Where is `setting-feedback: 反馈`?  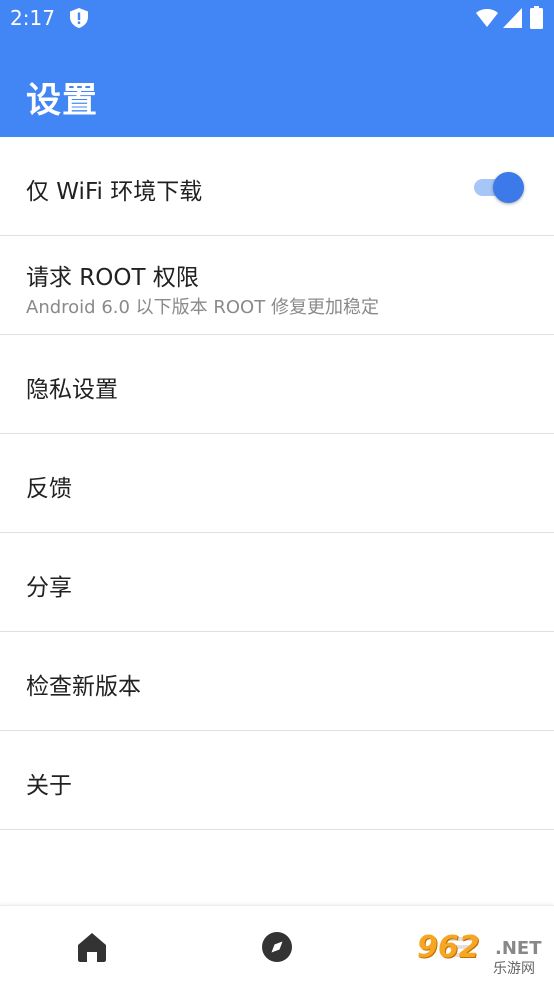
setting-feedback: 反馈 is located at coordinates (277, 483).